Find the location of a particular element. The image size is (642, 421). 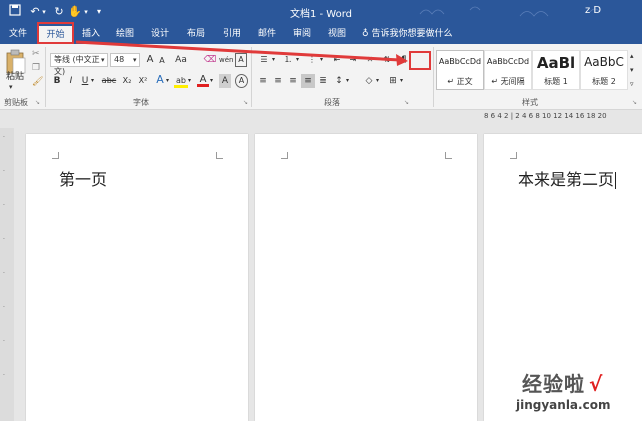

bullets-dropdown-icon: ▾ is located at coordinates (273, 60).